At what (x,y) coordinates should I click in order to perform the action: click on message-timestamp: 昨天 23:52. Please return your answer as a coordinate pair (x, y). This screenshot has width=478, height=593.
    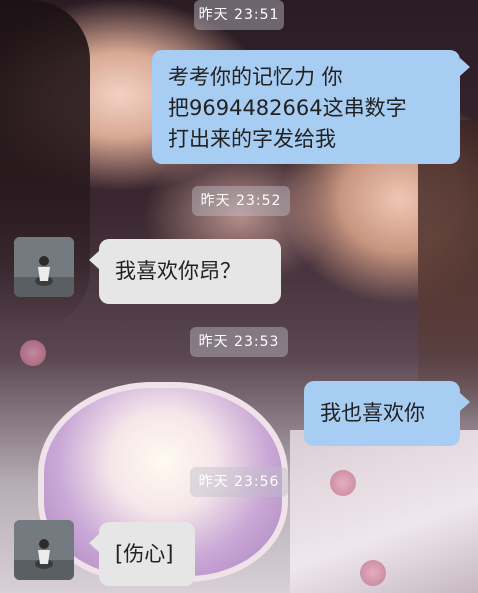
    Looking at the image, I should click on (241, 201).